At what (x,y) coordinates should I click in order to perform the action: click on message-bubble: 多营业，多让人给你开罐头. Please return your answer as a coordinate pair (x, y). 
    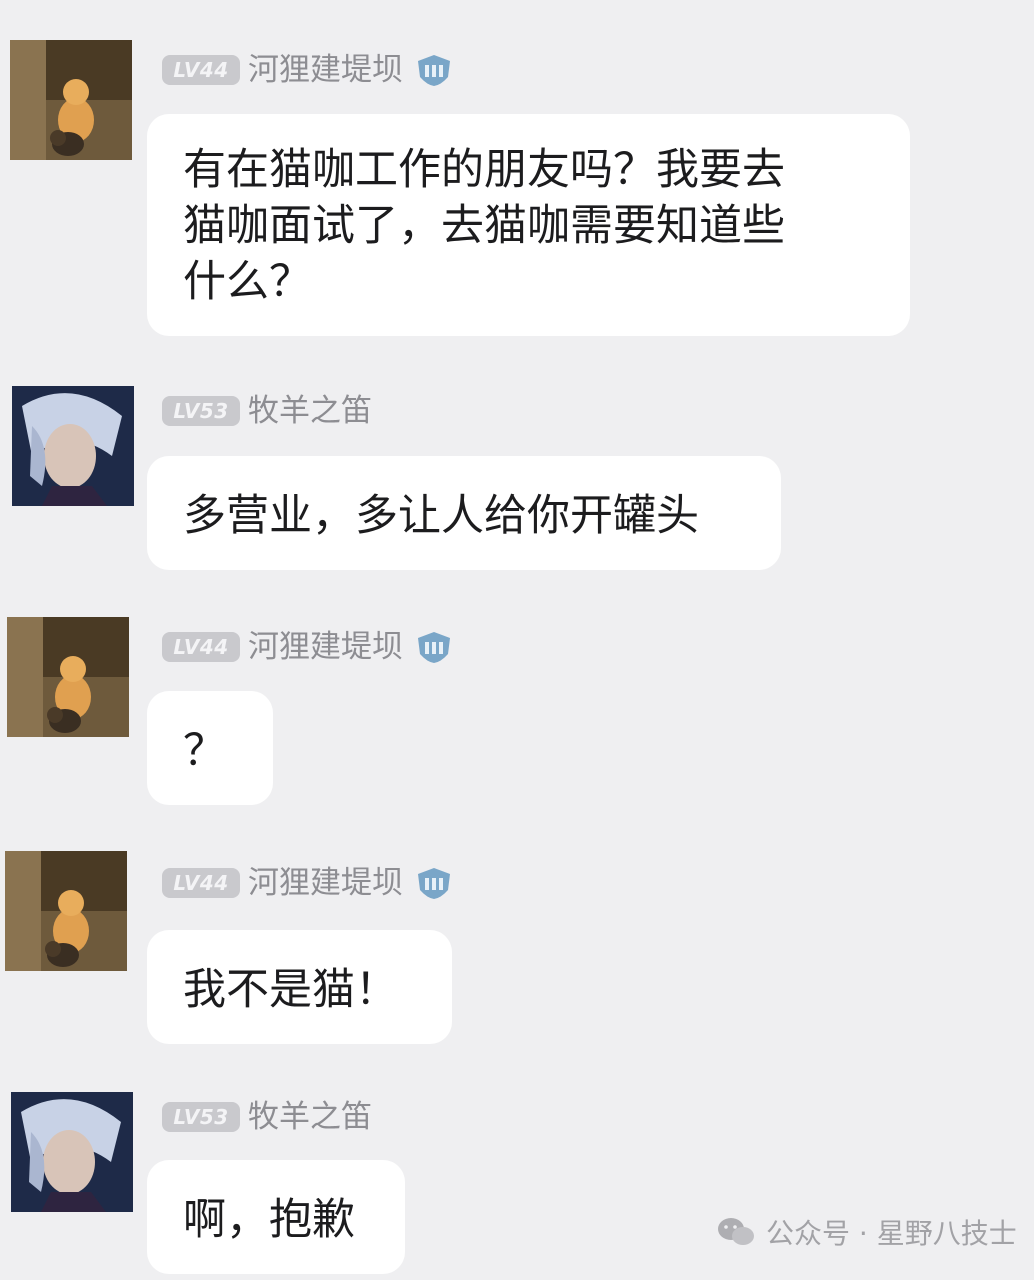
    Looking at the image, I should click on (464, 513).